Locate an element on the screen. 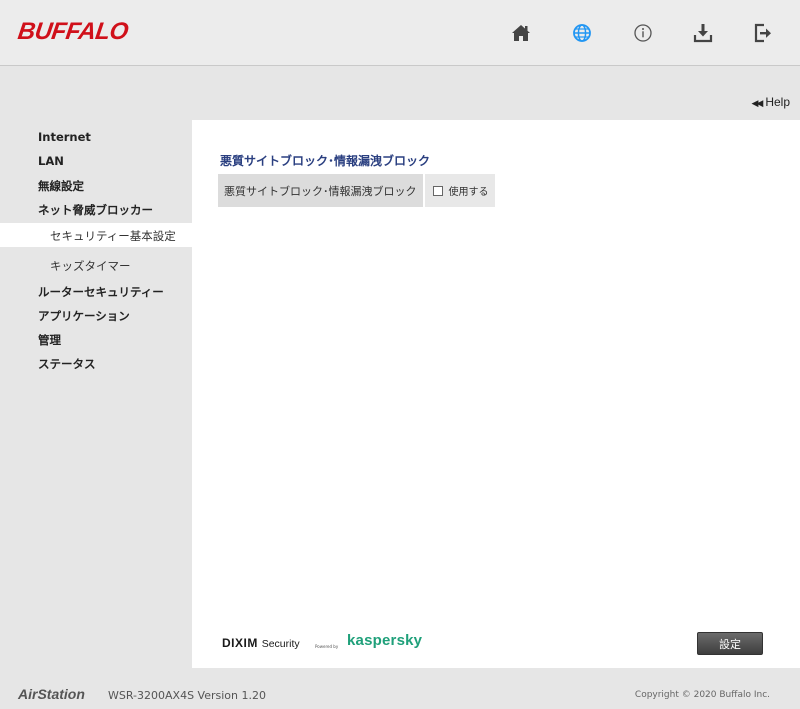 This screenshot has height=709, width=800. help-toggle: ◀◀ Help is located at coordinates (770, 102).